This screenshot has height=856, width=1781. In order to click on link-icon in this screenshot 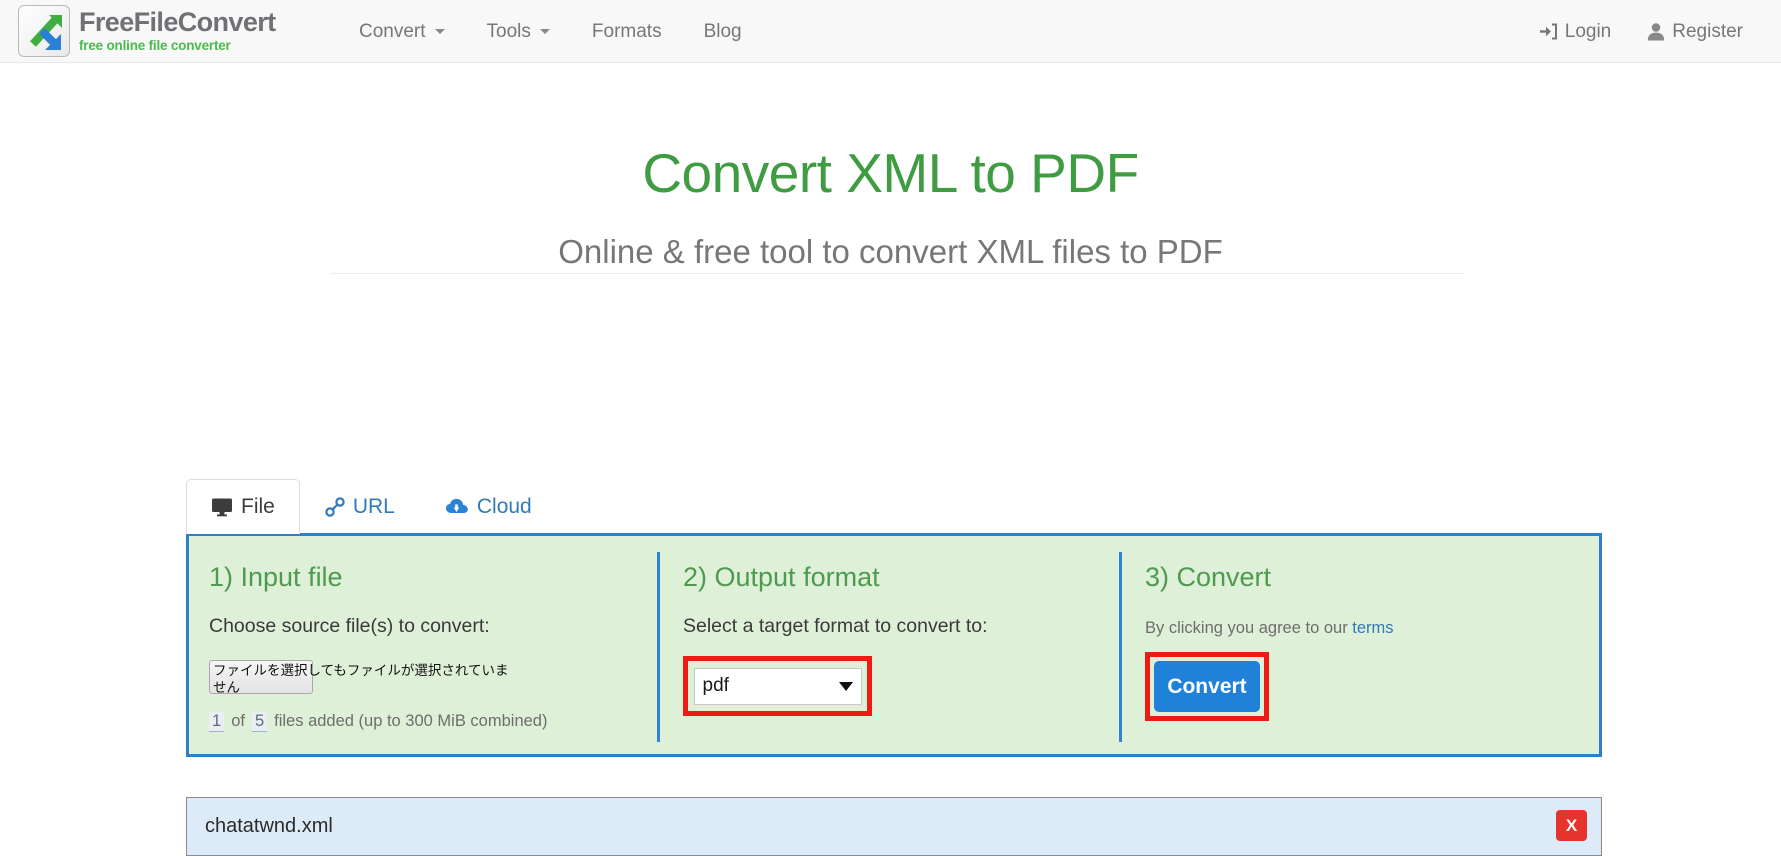, I will do `click(335, 506)`.